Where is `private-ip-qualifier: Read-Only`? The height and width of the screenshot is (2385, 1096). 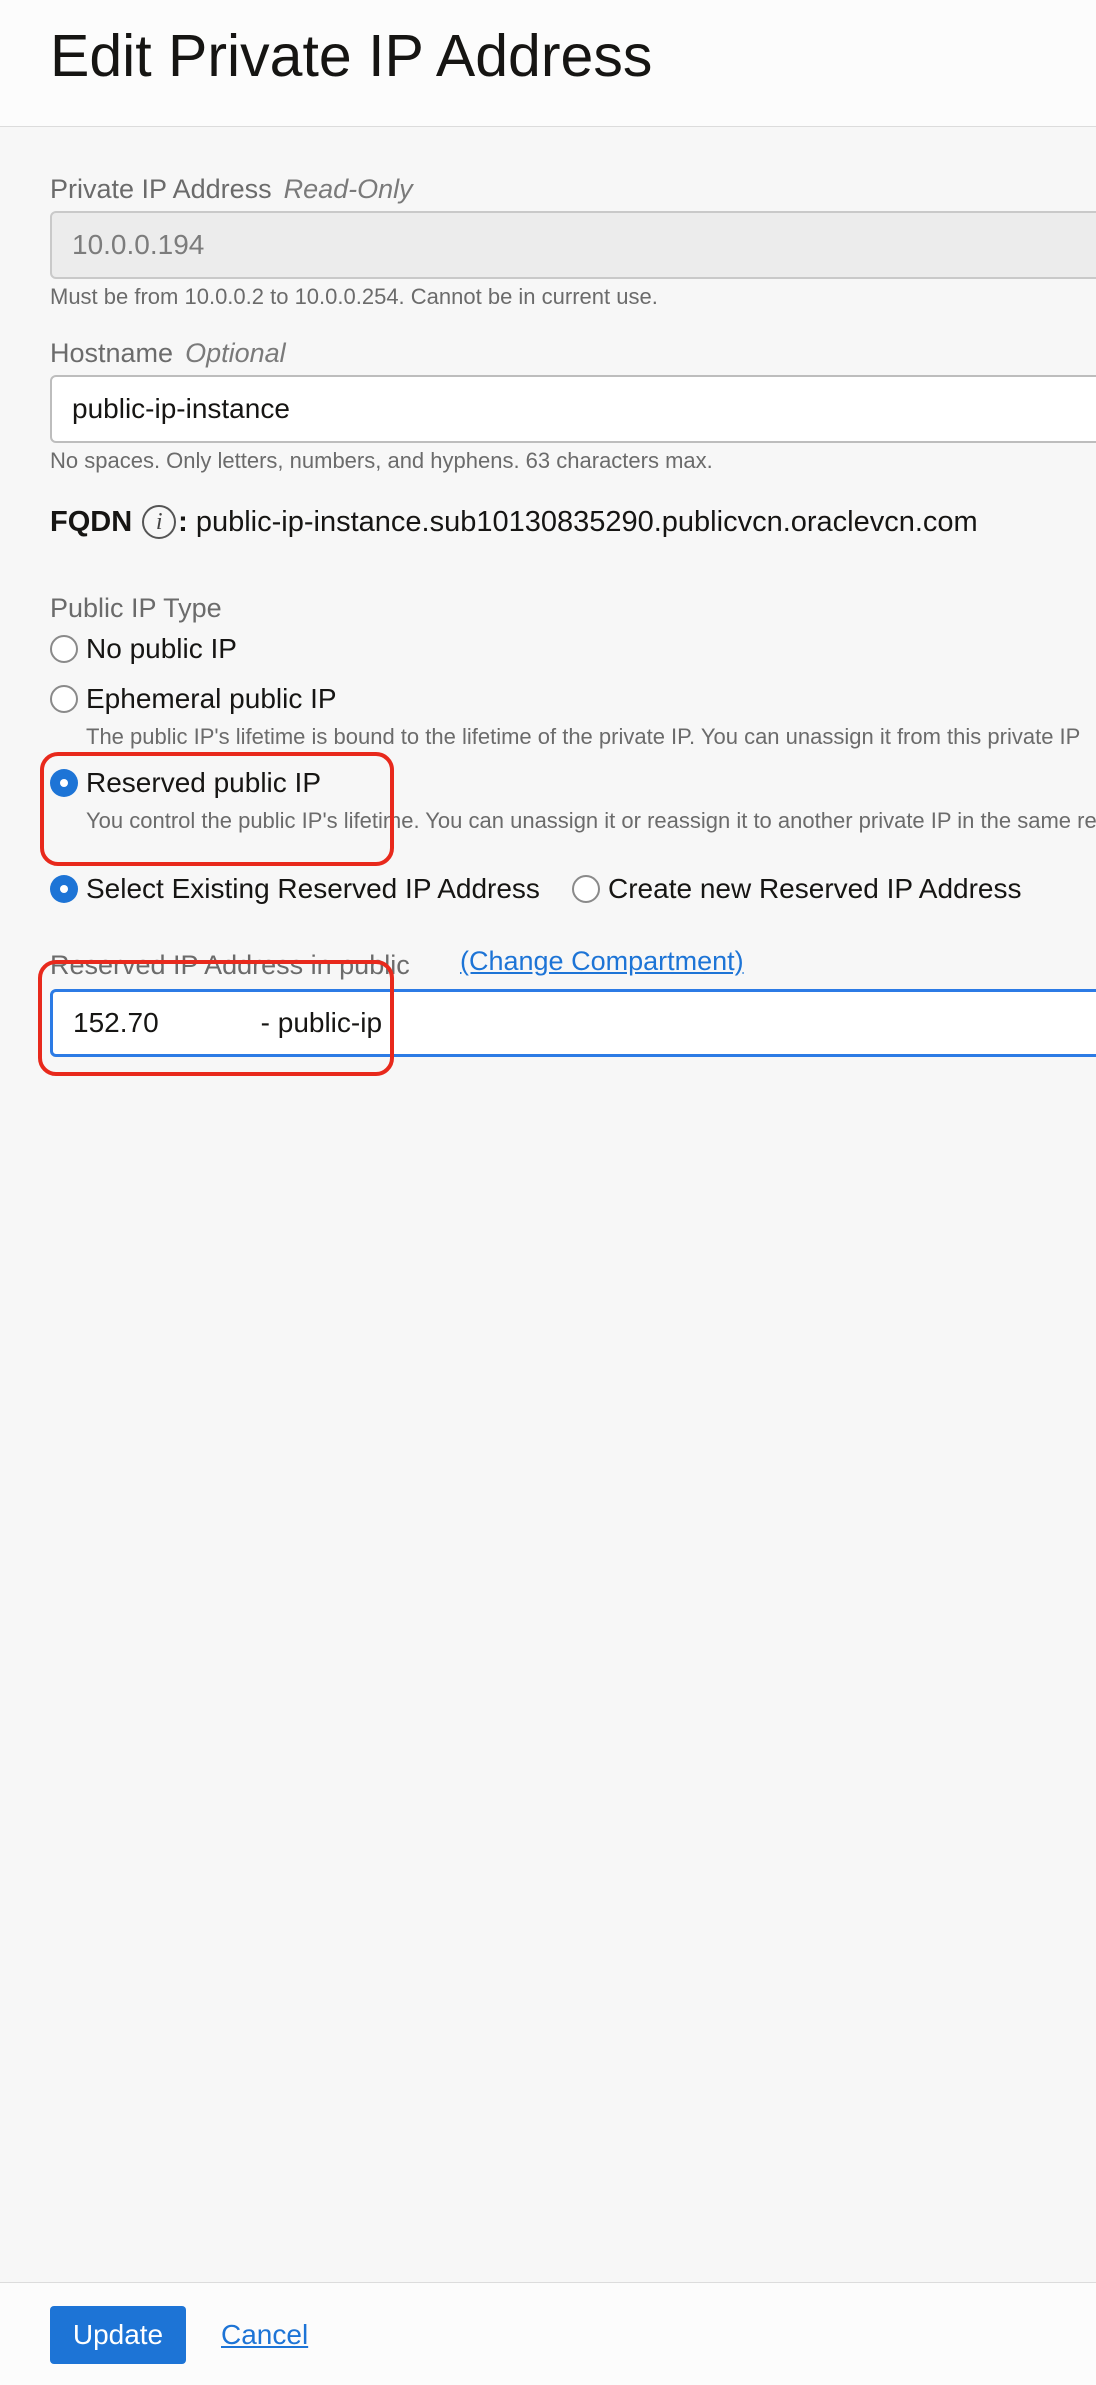
private-ip-qualifier: Read-Only is located at coordinates (348, 189).